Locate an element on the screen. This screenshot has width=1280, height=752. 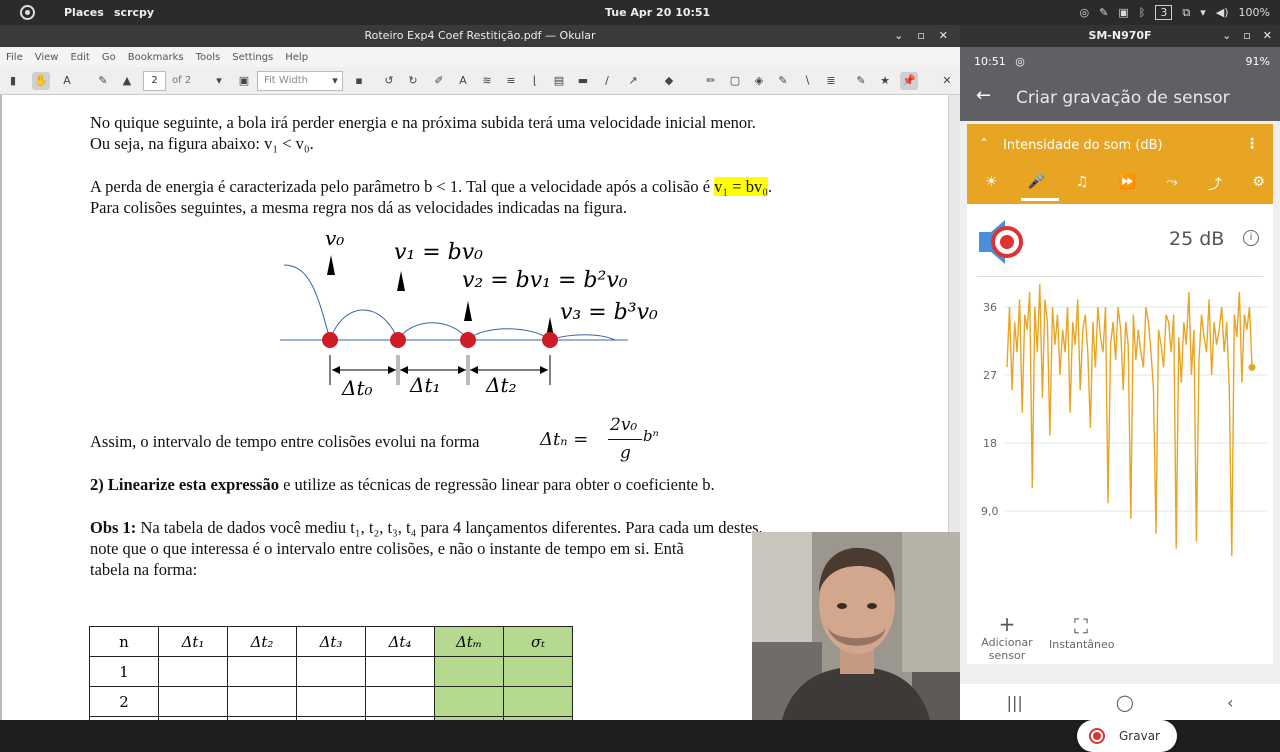
header-n: n is located at coordinates (124, 641).